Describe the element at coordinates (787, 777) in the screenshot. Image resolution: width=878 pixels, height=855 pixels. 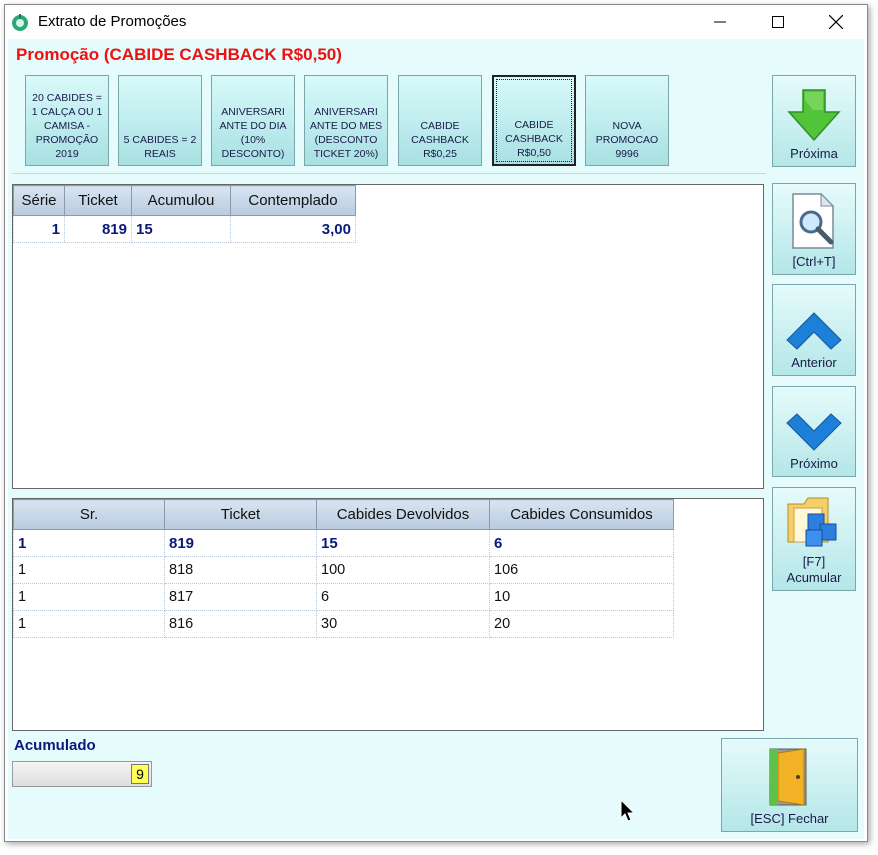
I see `door-exit-icon` at that location.